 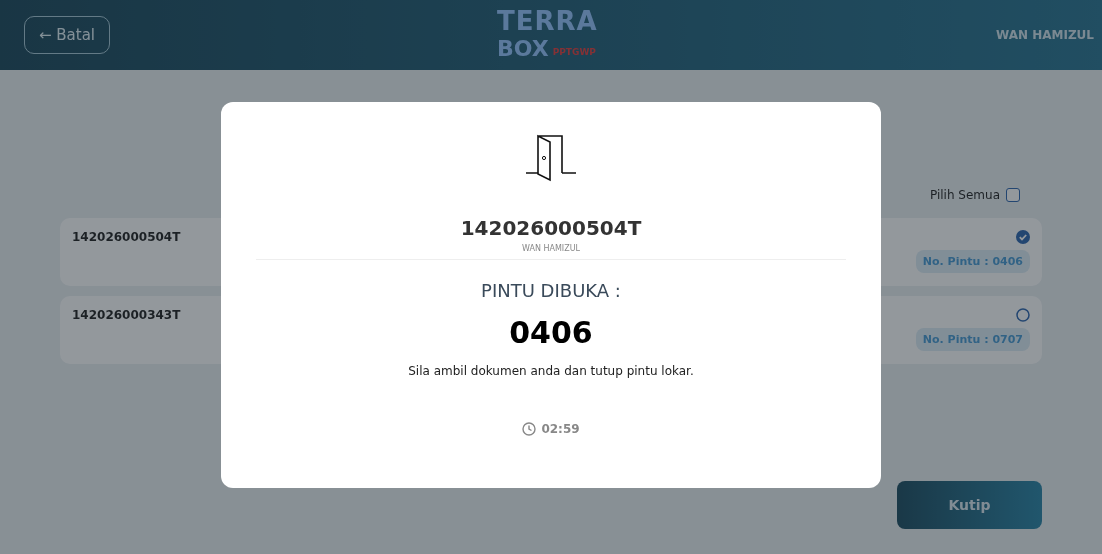 What do you see at coordinates (969, 505) in the screenshot?
I see `collect-button: Kutip` at bounding box center [969, 505].